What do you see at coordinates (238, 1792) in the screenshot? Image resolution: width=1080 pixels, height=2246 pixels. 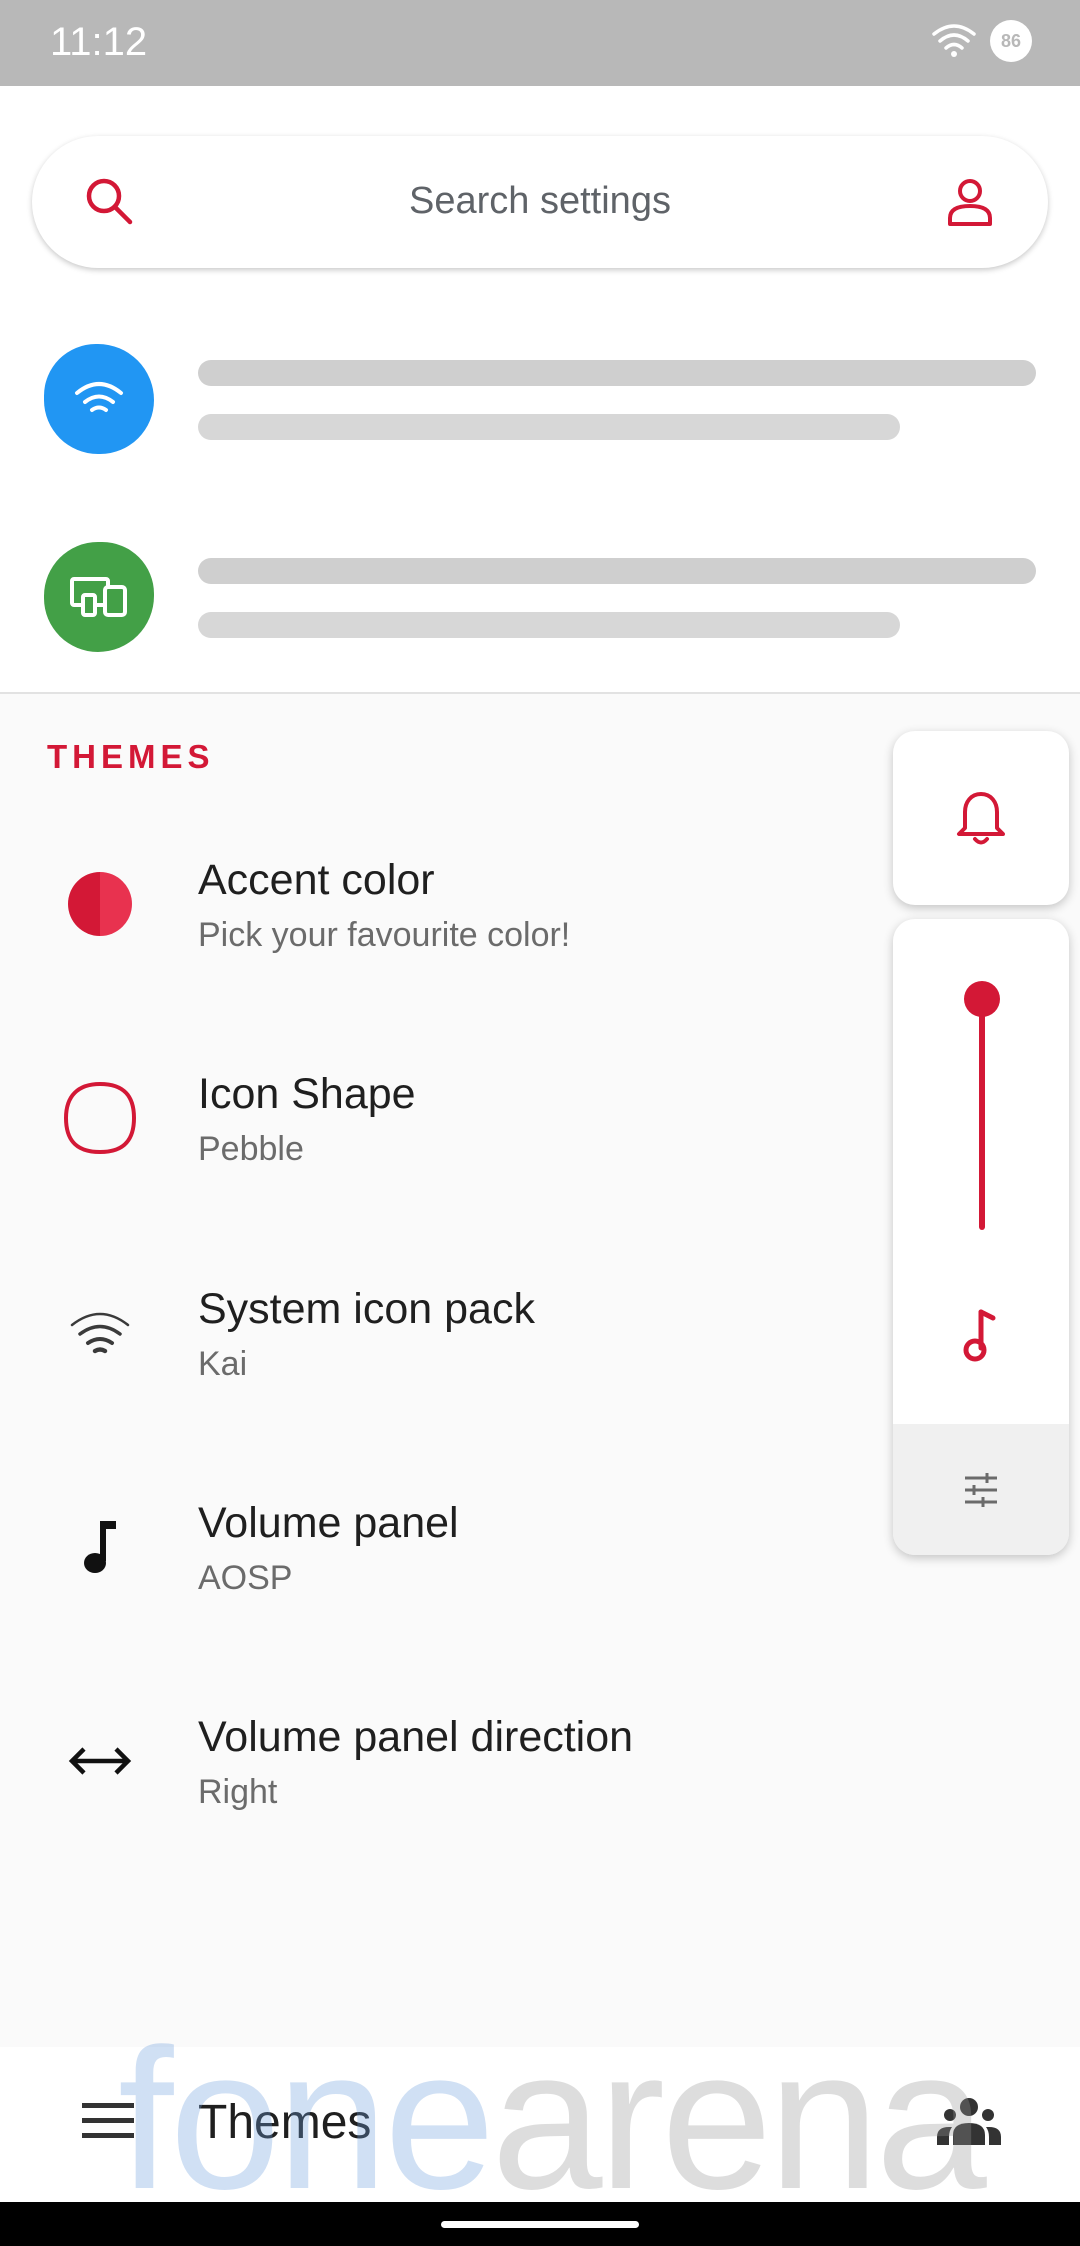 I see `setting-subtitle: Right` at bounding box center [238, 1792].